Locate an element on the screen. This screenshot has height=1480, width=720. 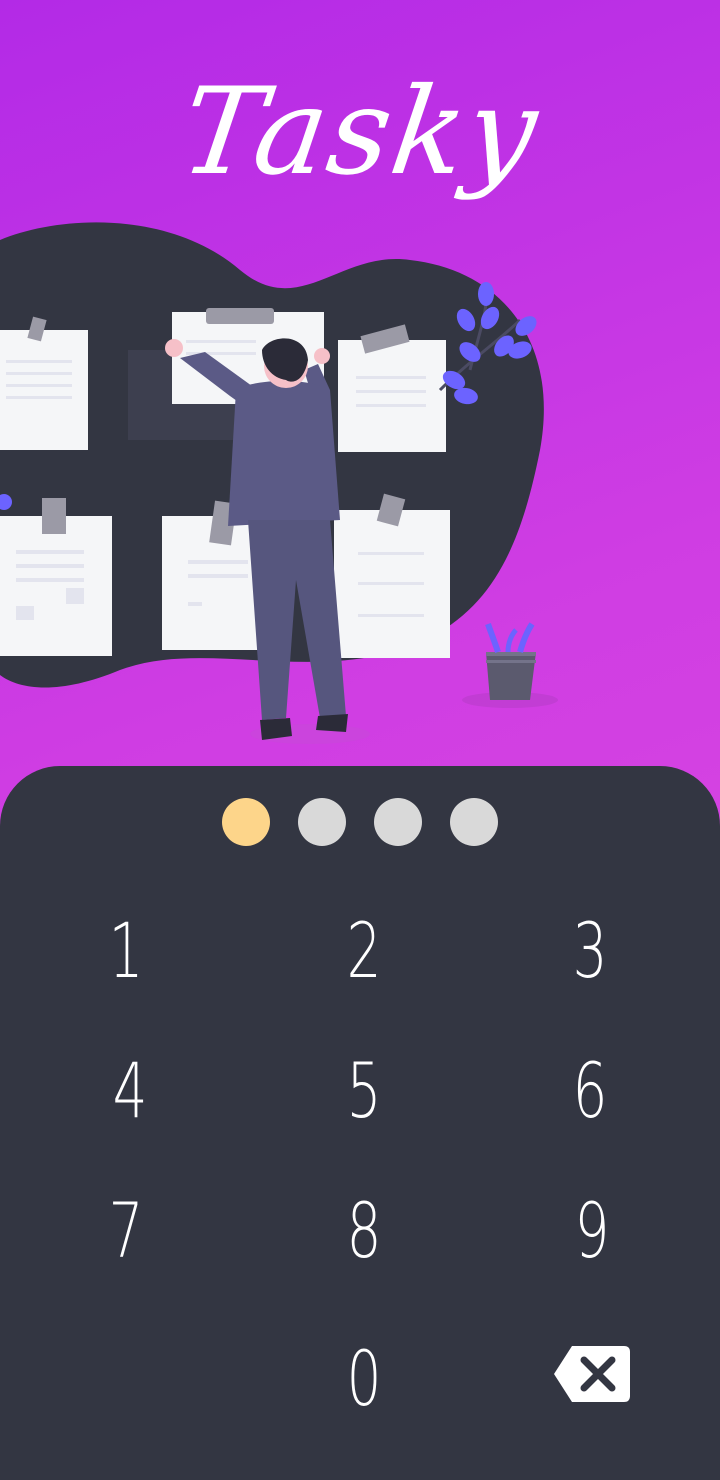
keypad-key-1: 1 is located at coordinates (126, 950).